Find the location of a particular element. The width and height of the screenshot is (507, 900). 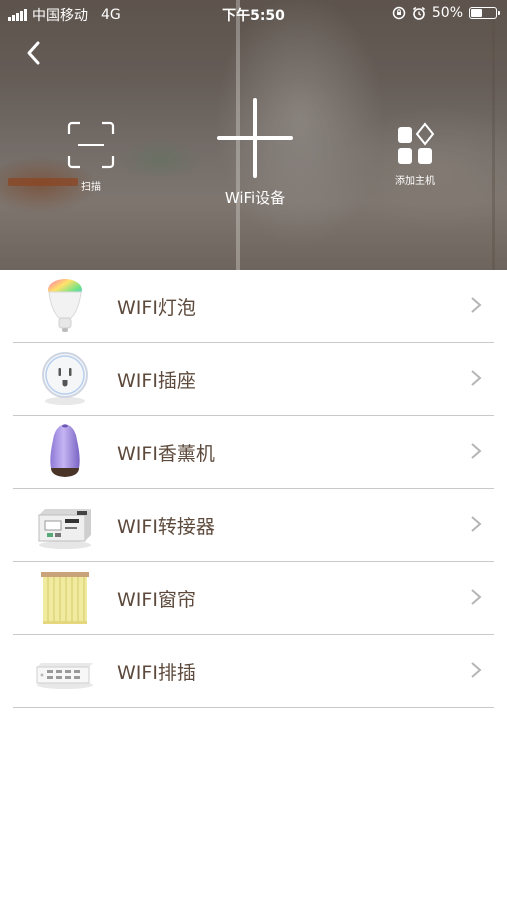

item-label: WIFI插座 is located at coordinates (156, 381).